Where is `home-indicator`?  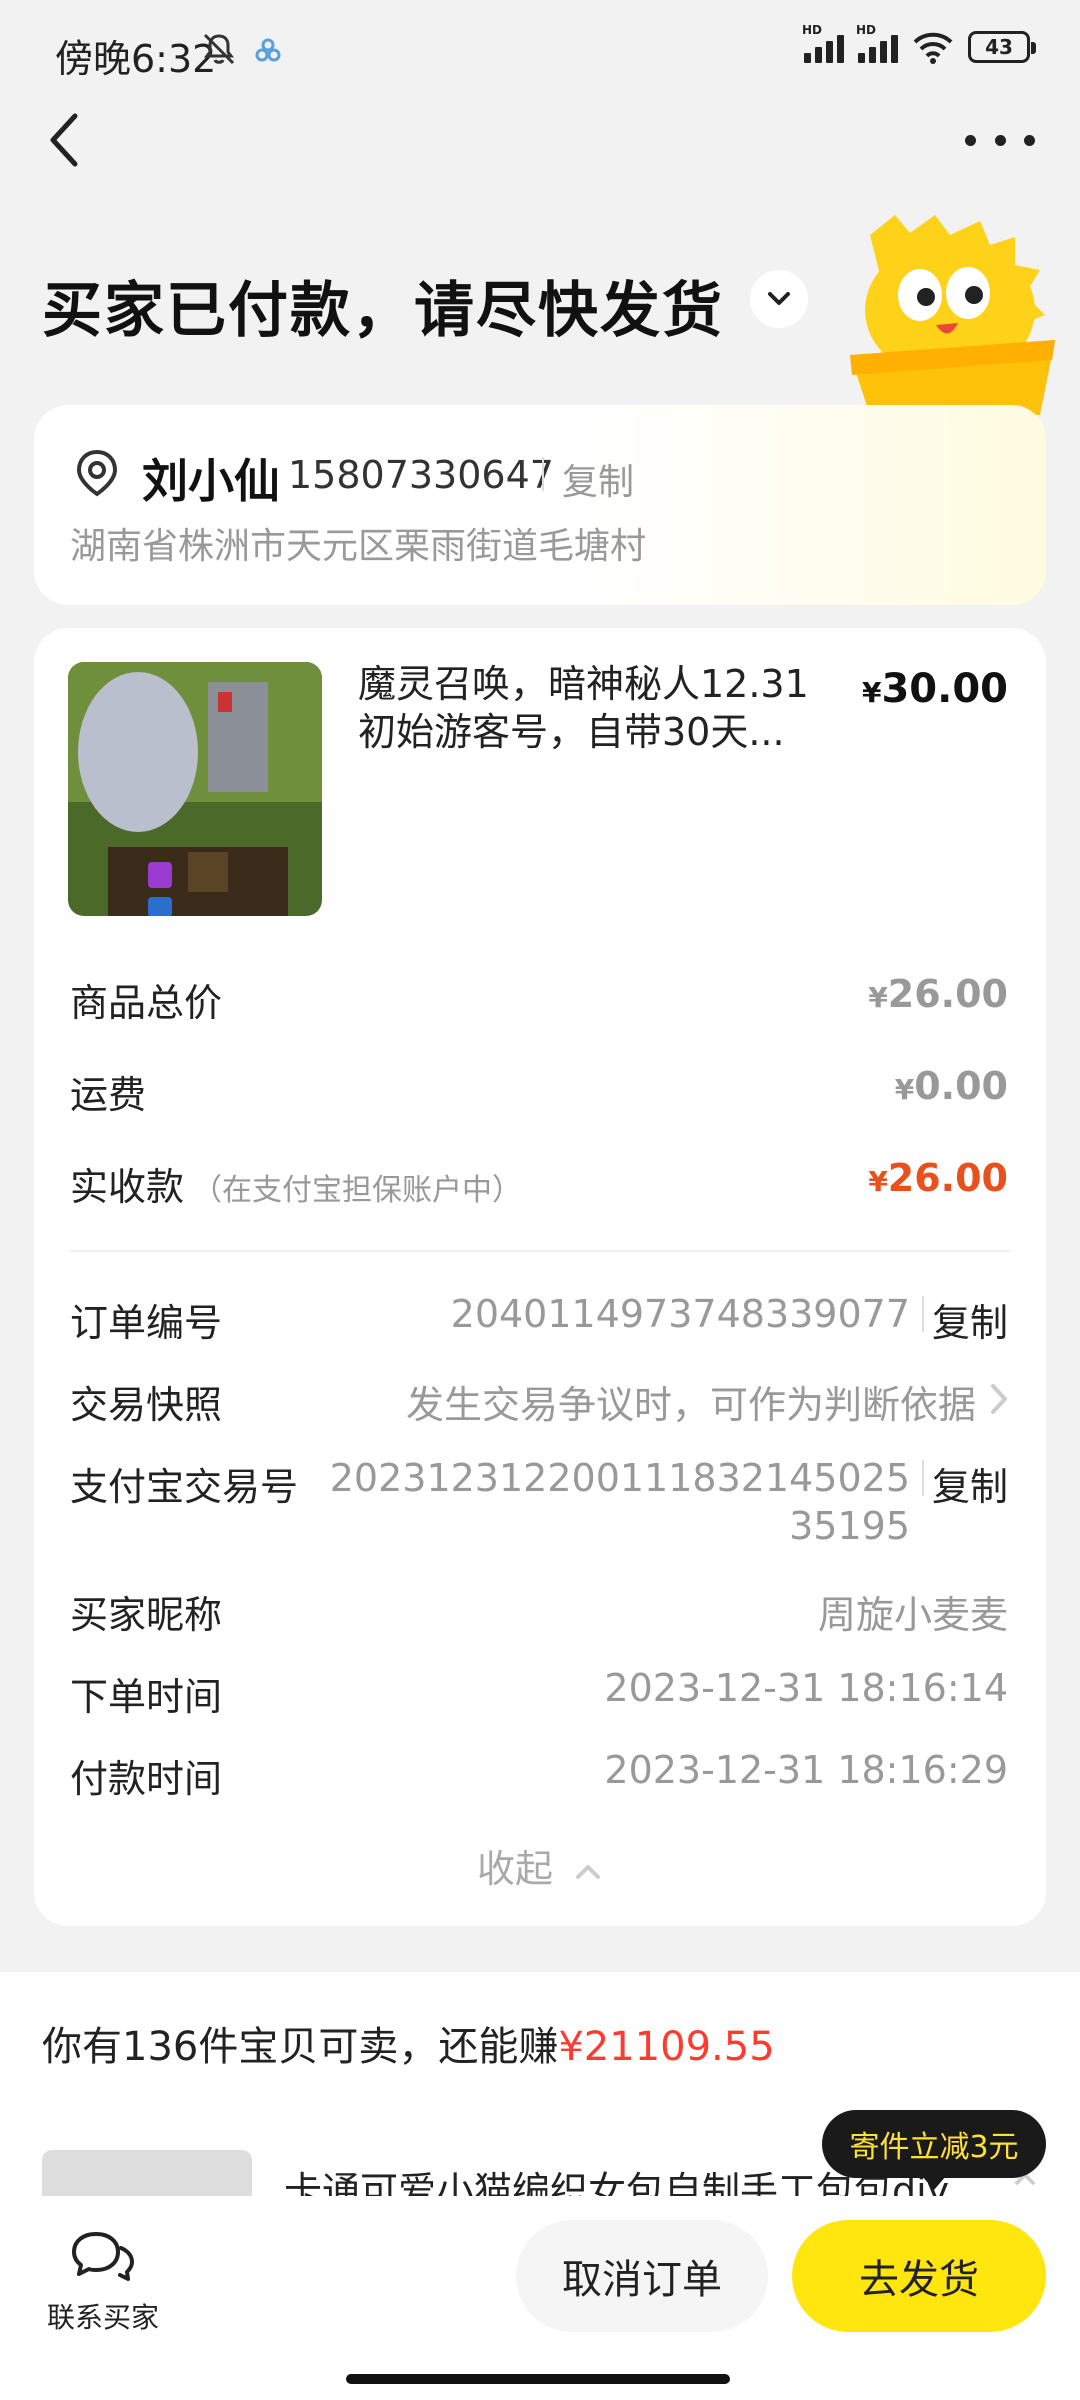 home-indicator is located at coordinates (538, 2379).